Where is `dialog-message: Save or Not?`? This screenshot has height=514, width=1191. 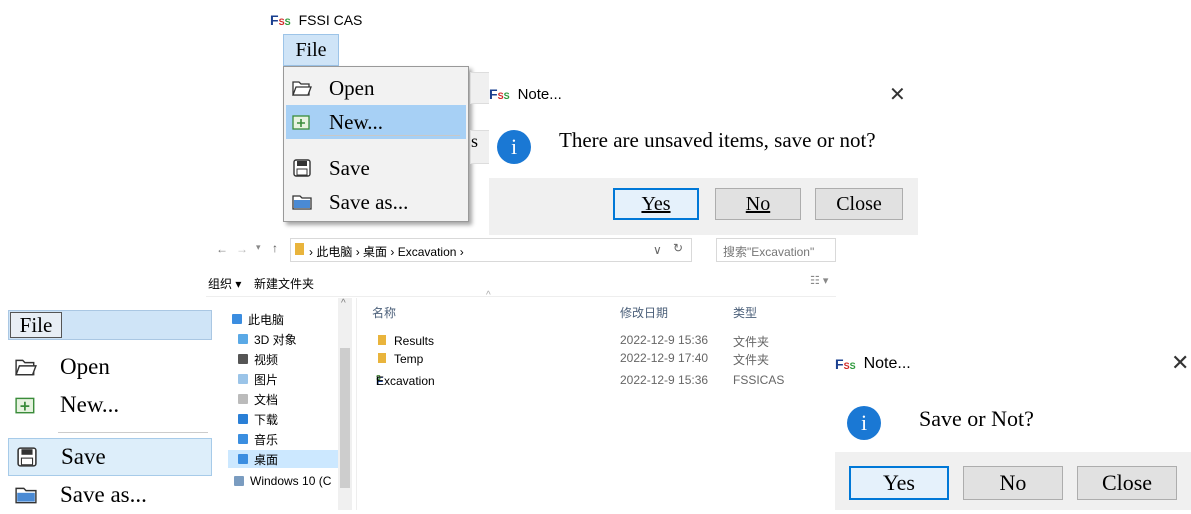
dialog-message: Save or Not? is located at coordinates (976, 418).